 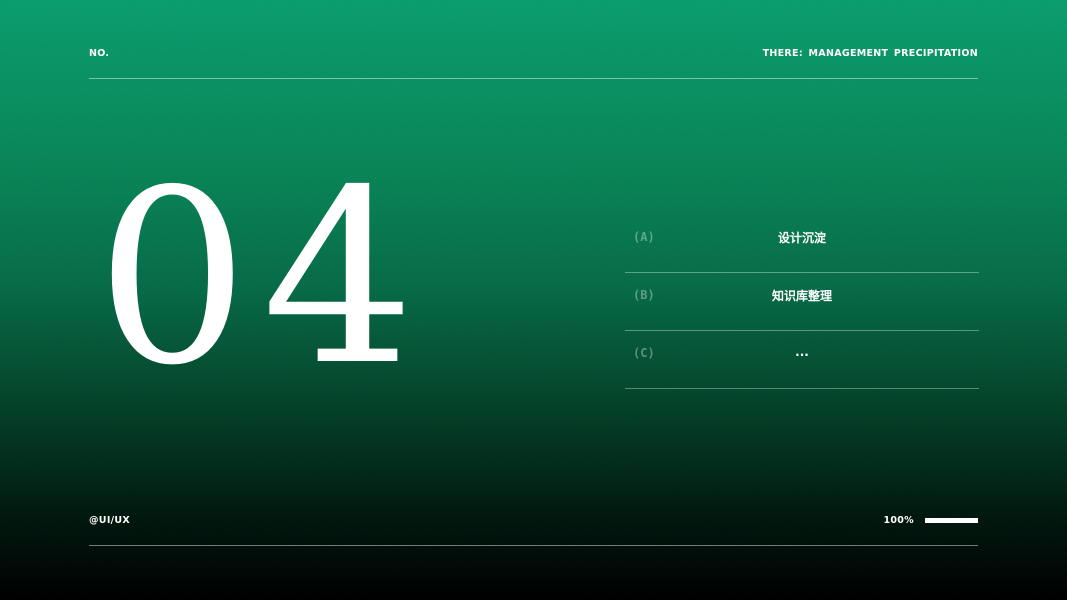 I want to click on progress-bar-fill, so click(x=951, y=520).